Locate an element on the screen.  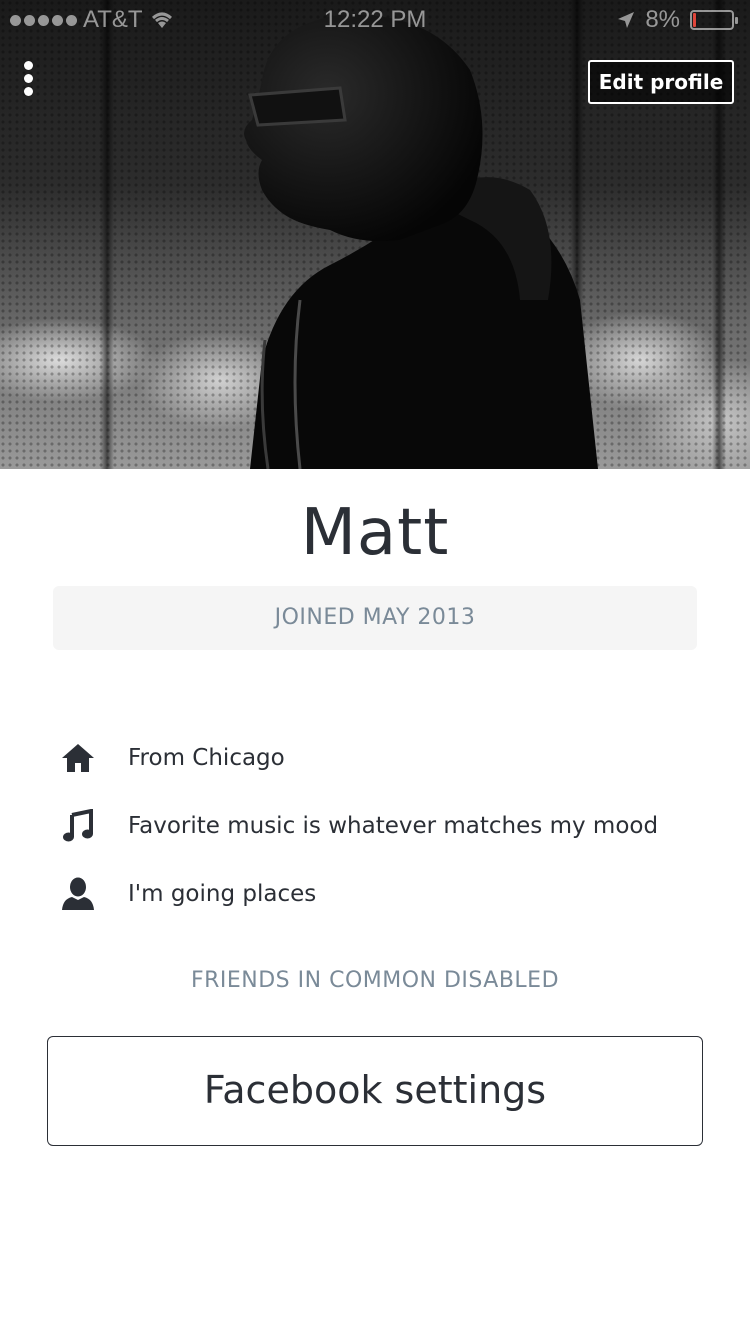
more-options-button is located at coordinates (28, 82).